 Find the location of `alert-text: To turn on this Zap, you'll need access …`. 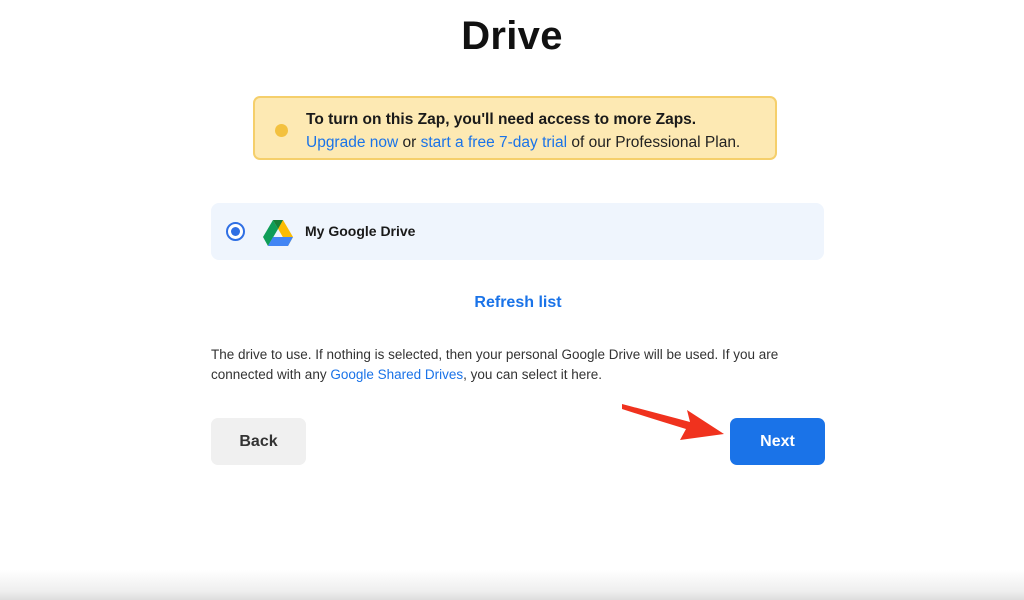

alert-text: To turn on this Zap, you'll need access … is located at coordinates (523, 131).